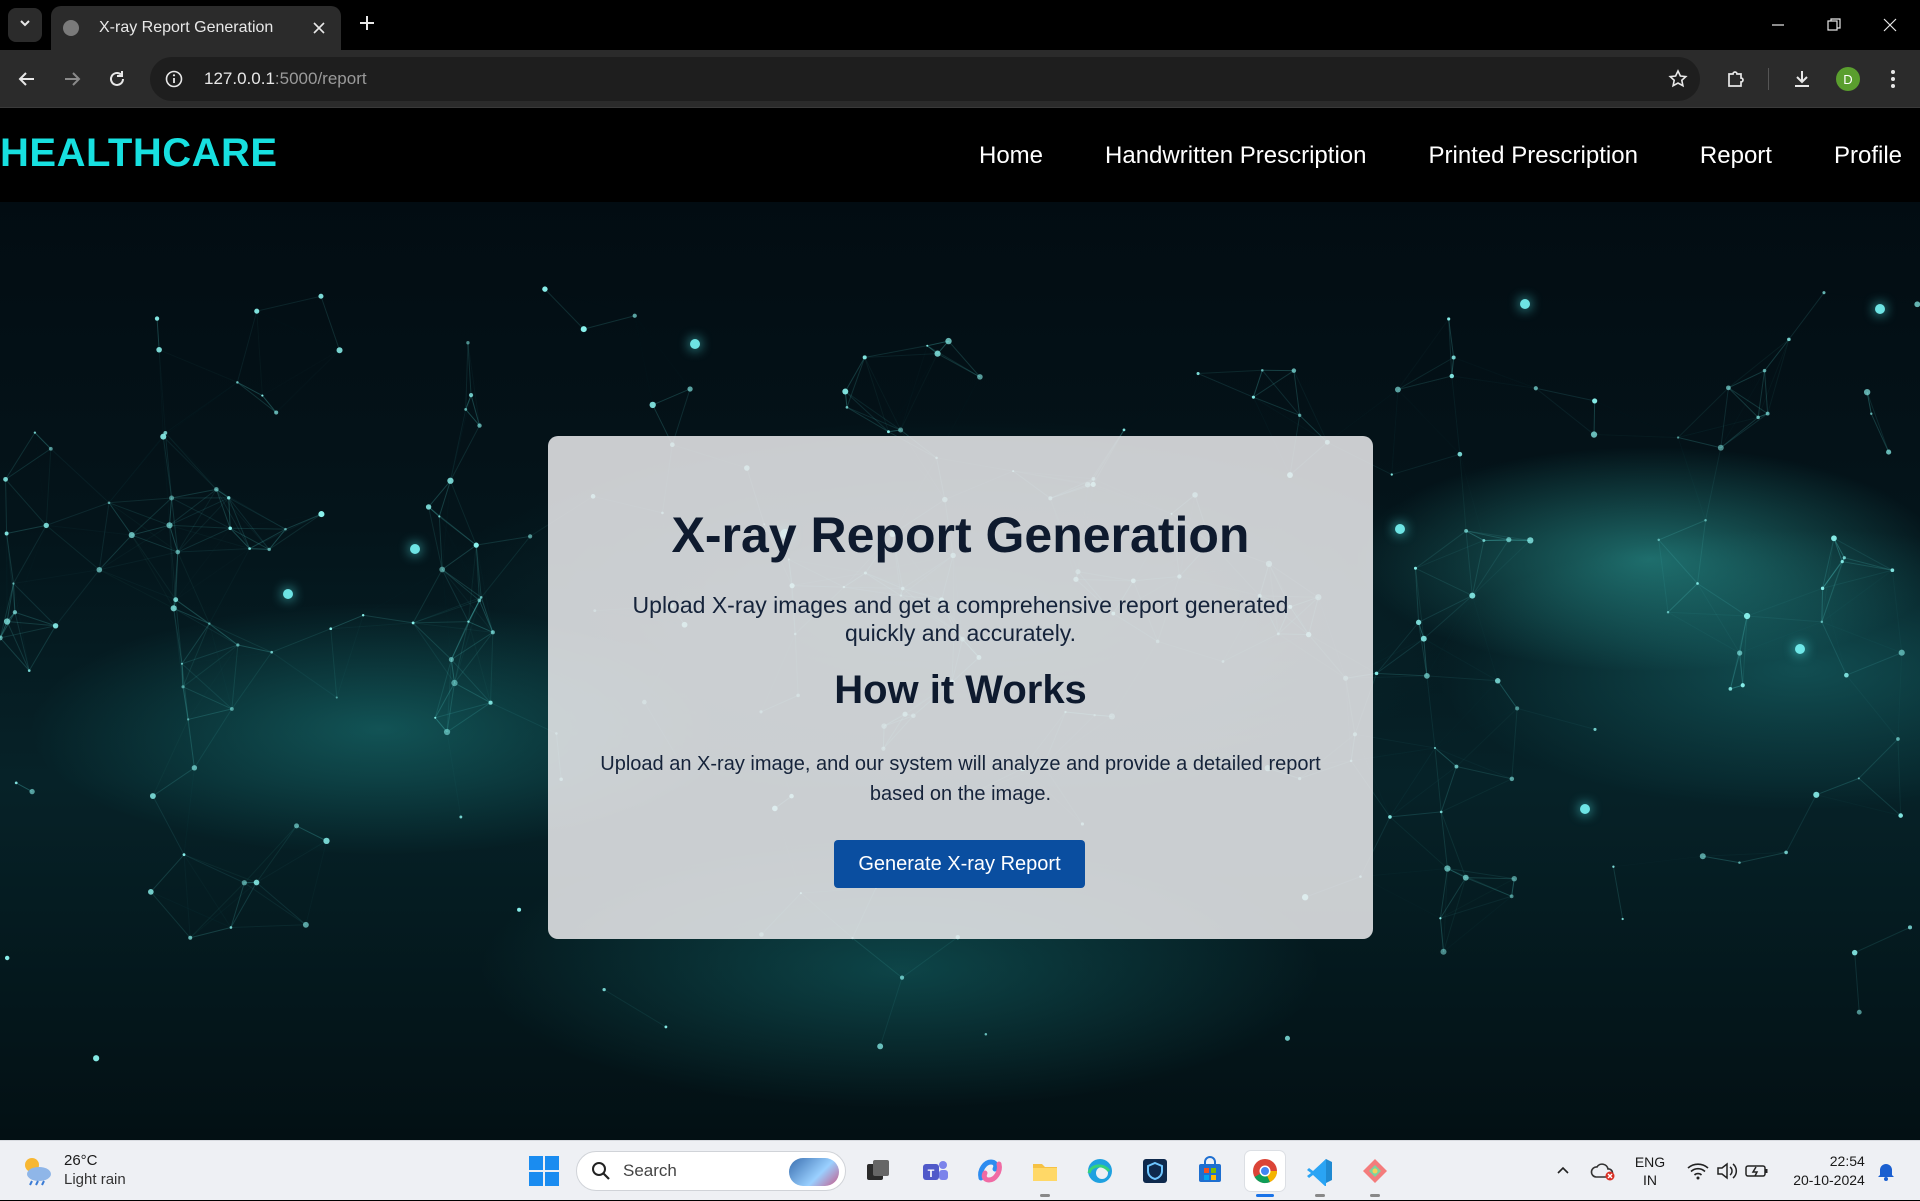  Describe the element at coordinates (1834, 25) in the screenshot. I see `restore-button` at that location.